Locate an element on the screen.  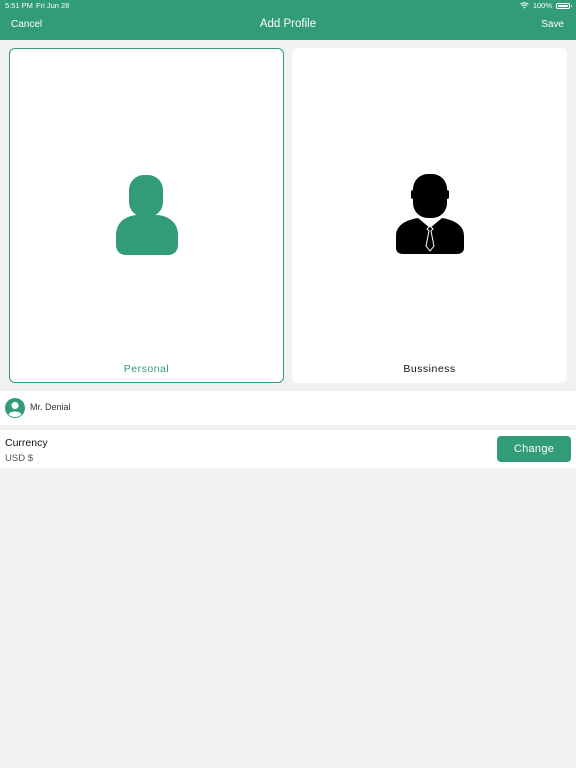
profile-name-row: Mr. Denial is located at coordinates (288, 408).